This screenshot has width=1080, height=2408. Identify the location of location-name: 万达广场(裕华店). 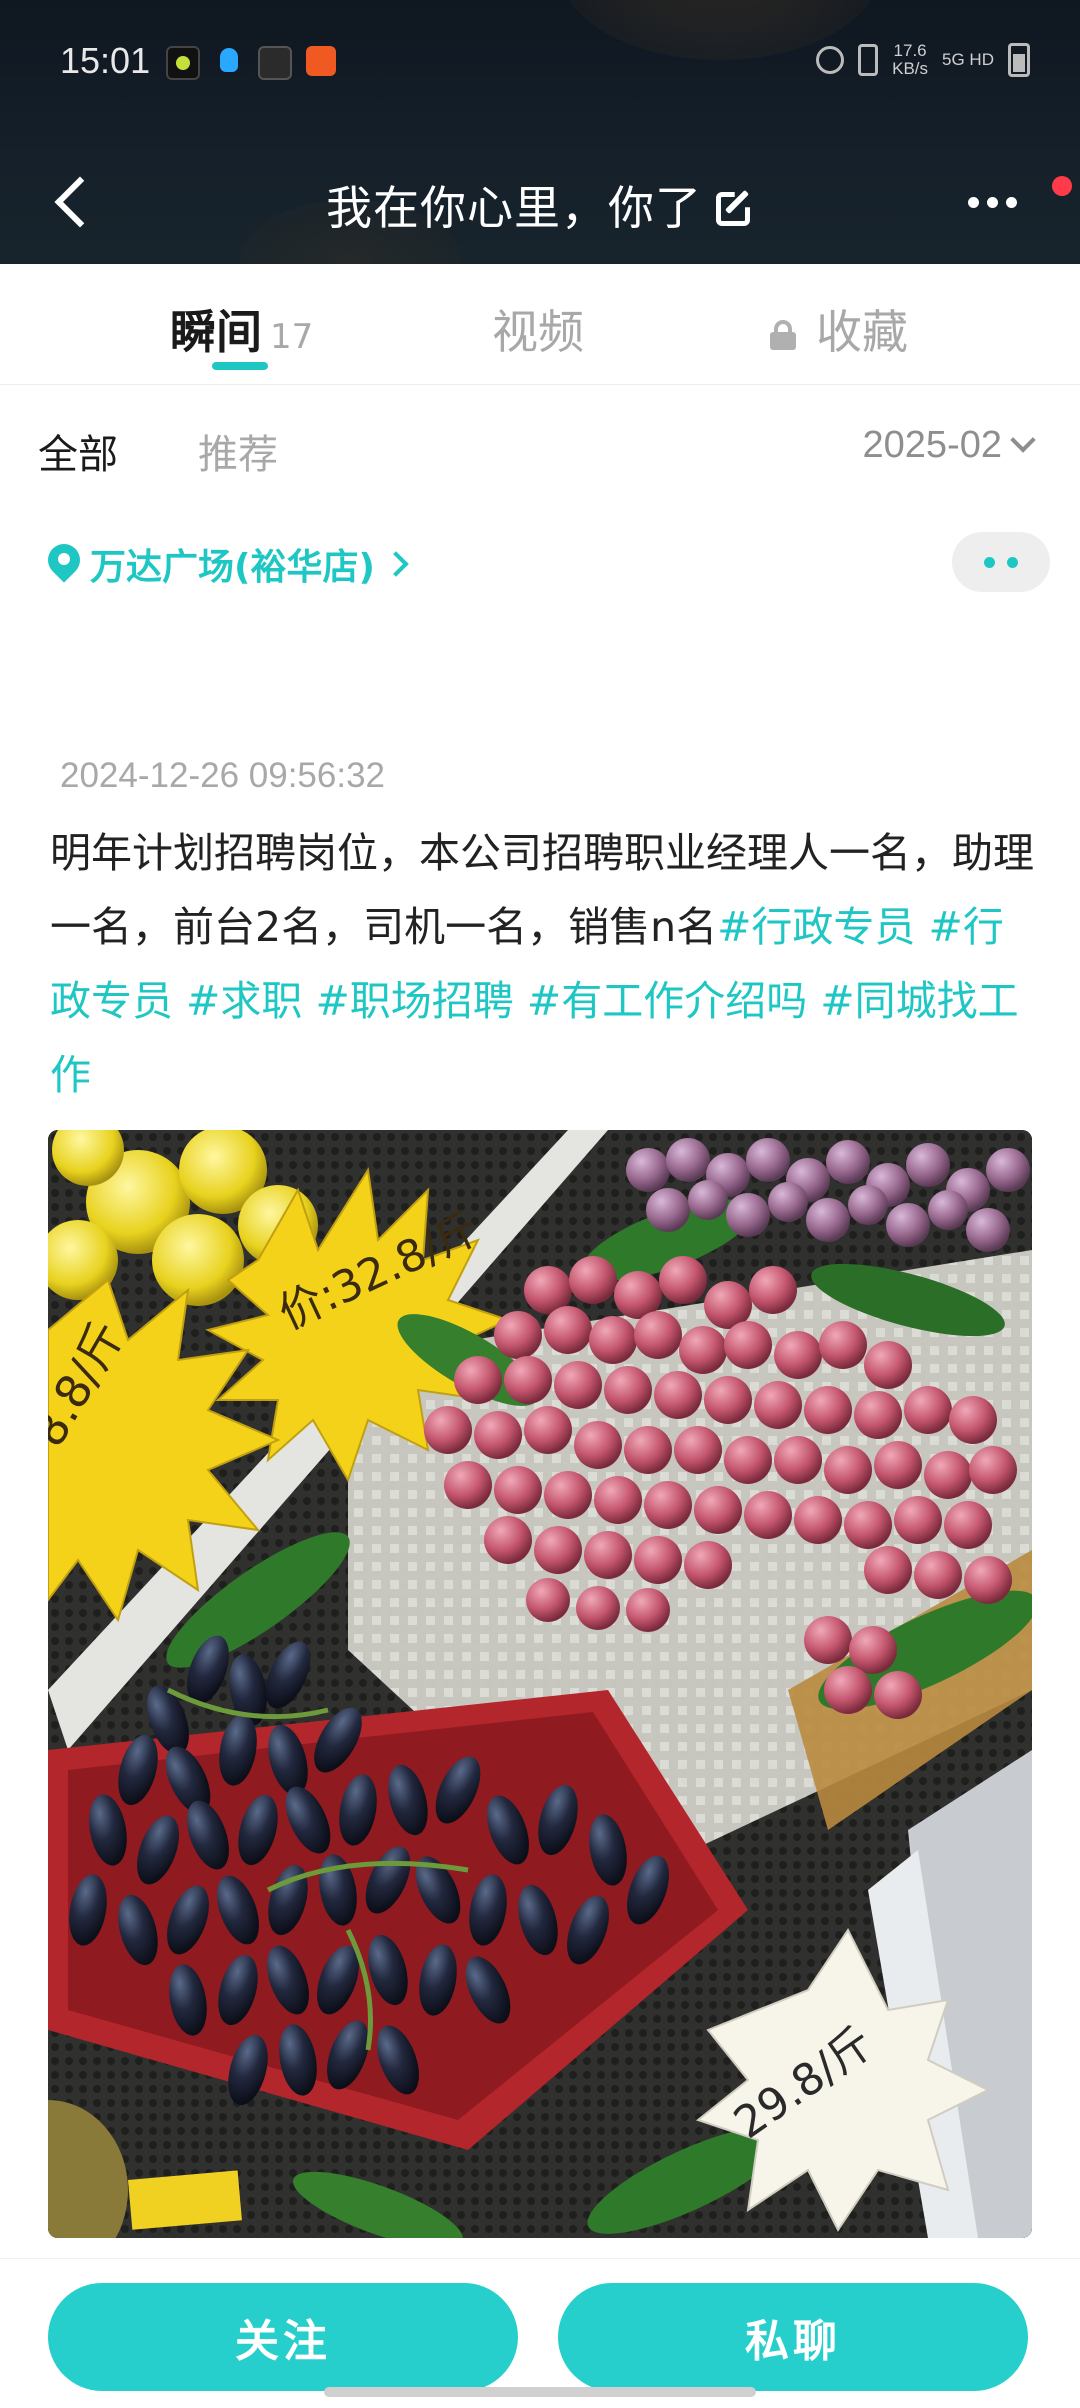
(232, 567).